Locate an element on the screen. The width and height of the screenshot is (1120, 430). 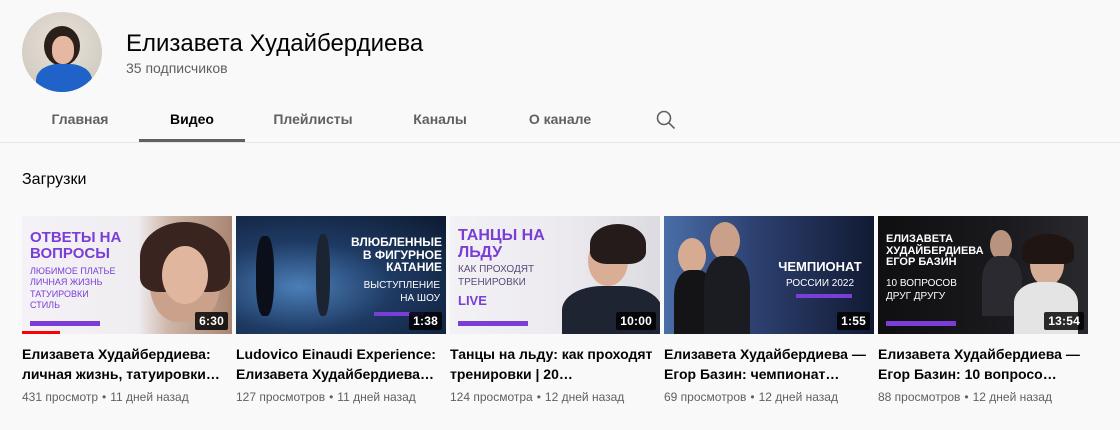
video-duration: 13:54 is located at coordinates (1064, 321).